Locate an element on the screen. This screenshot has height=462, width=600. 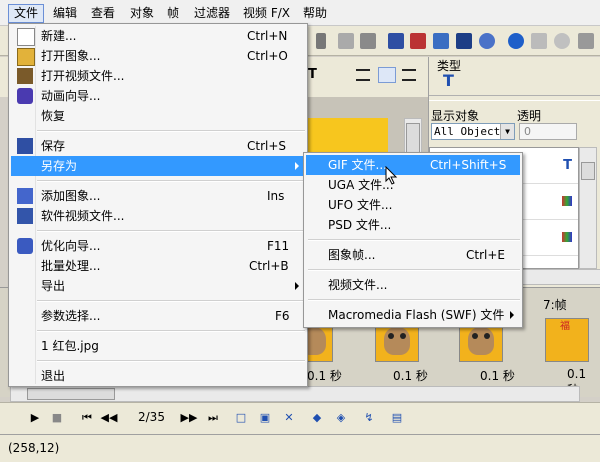
menu-frame: 帧 is located at coordinates (173, 13).